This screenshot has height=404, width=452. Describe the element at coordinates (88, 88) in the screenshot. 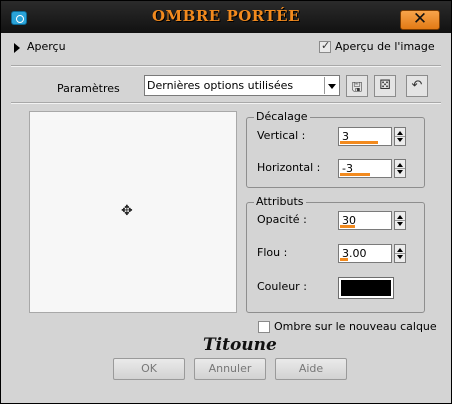

I see `params-label: Paramètres` at that location.